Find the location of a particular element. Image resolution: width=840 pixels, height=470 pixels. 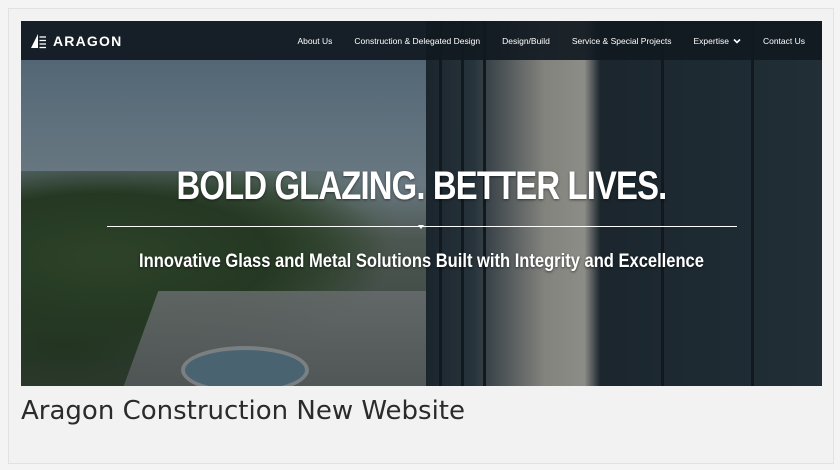

nav-item-label: About Us is located at coordinates (315, 40).